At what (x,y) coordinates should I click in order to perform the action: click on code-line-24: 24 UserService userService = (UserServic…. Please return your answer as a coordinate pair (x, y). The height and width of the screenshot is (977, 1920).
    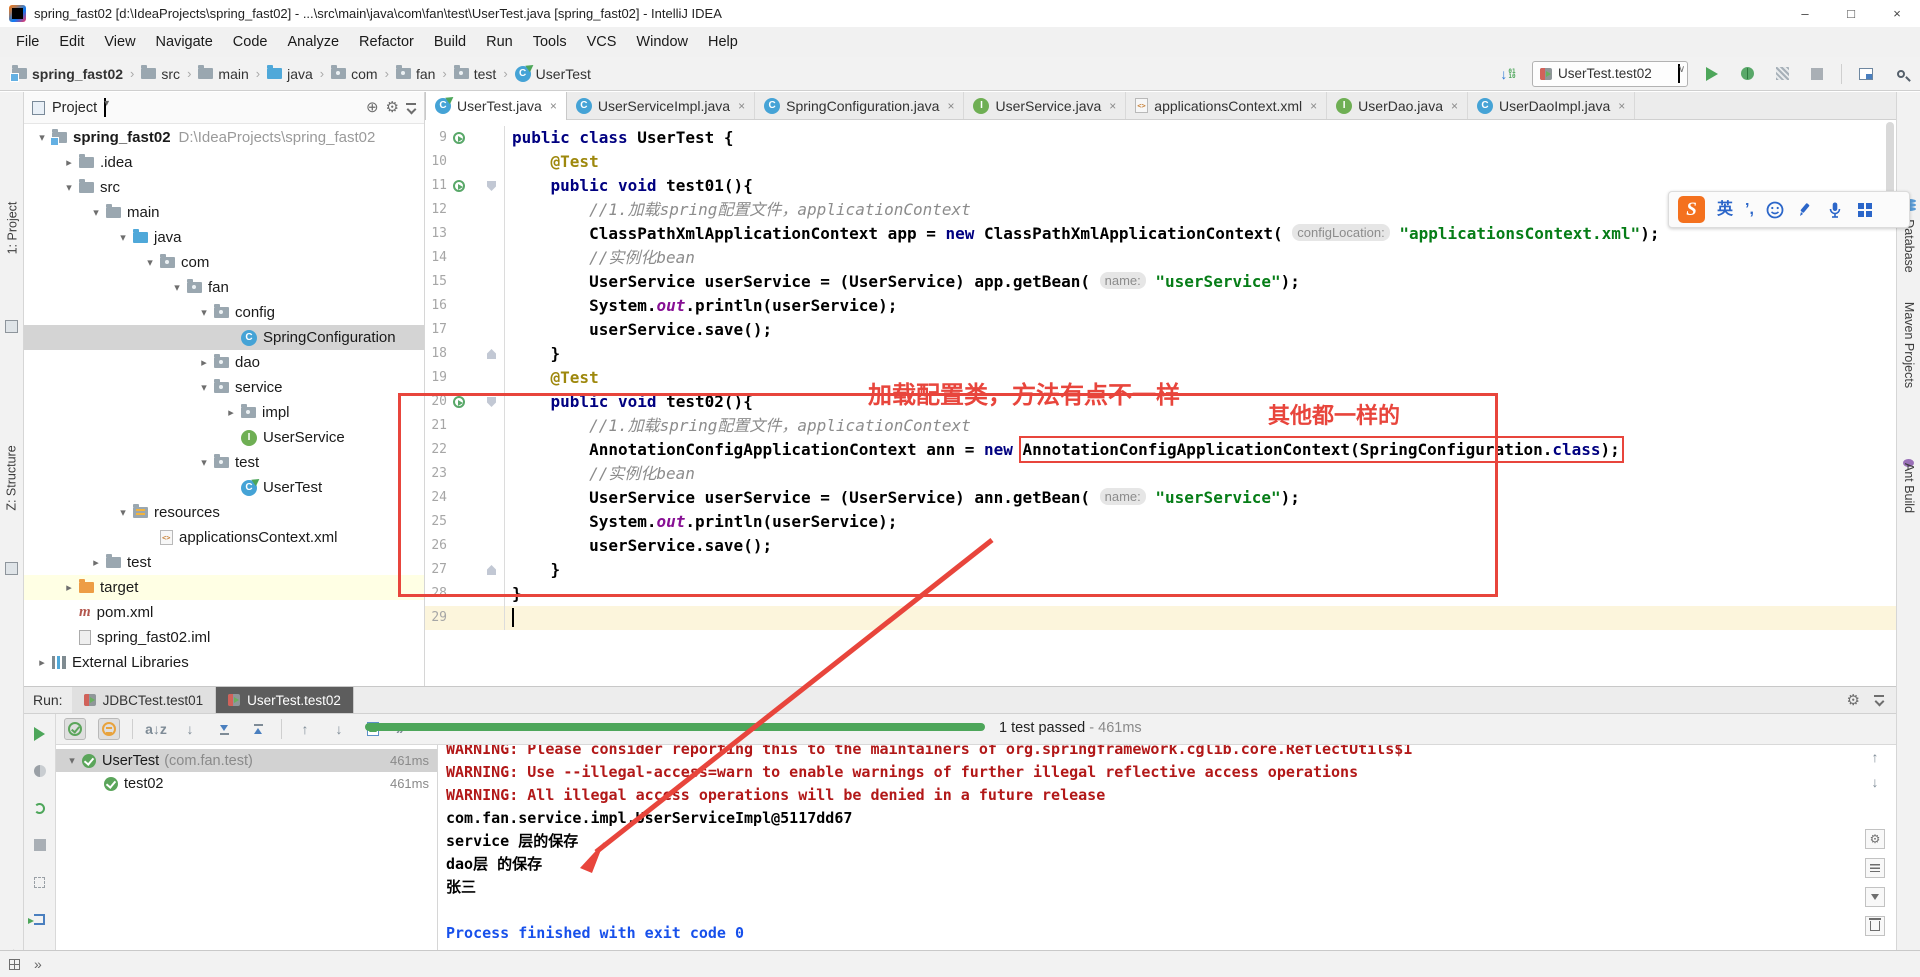
    Looking at the image, I should click on (1160, 498).